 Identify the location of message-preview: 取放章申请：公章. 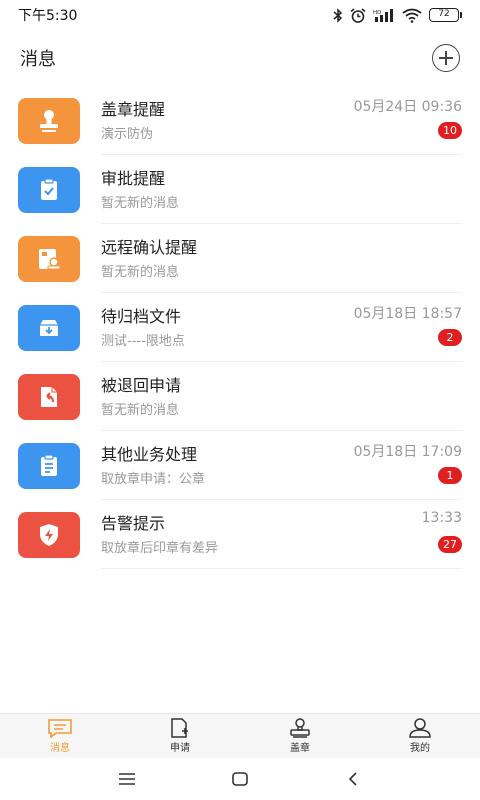
(153, 479).